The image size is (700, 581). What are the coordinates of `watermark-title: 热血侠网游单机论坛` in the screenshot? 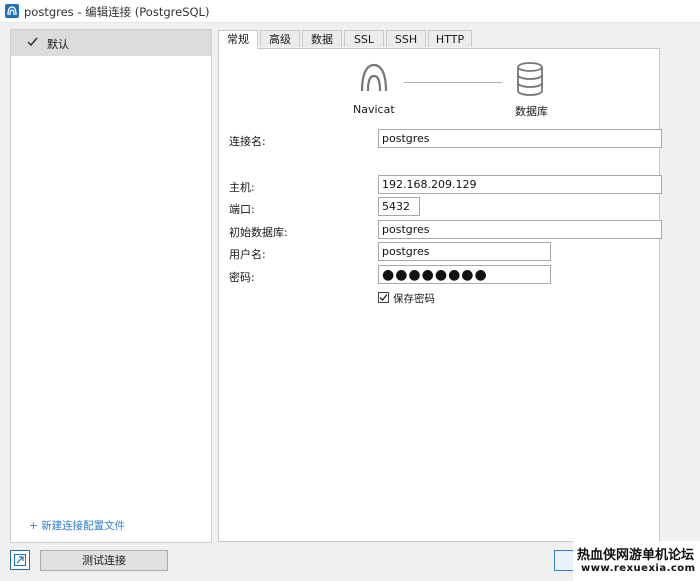 It's located at (636, 555).